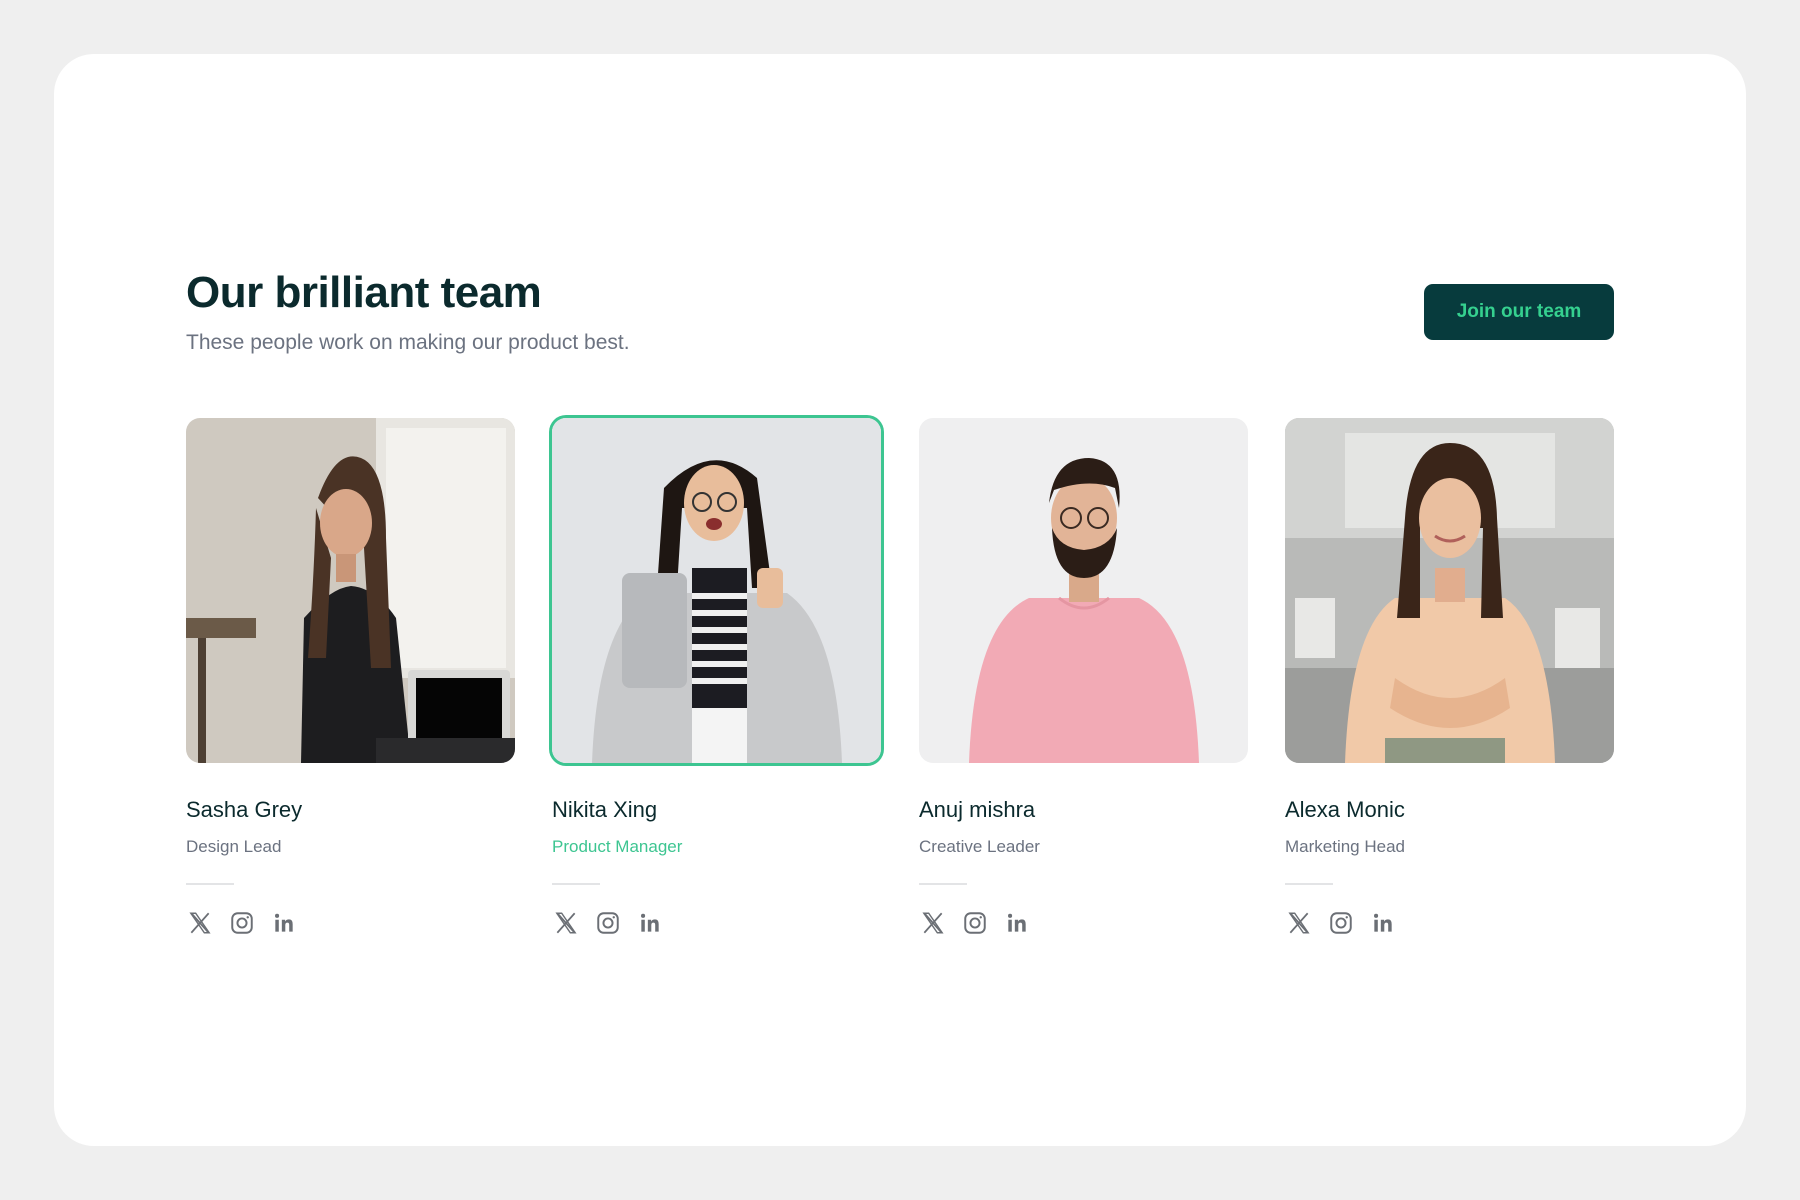  Describe the element at coordinates (977, 809) in the screenshot. I see `member-name: Anuj mishra` at that location.